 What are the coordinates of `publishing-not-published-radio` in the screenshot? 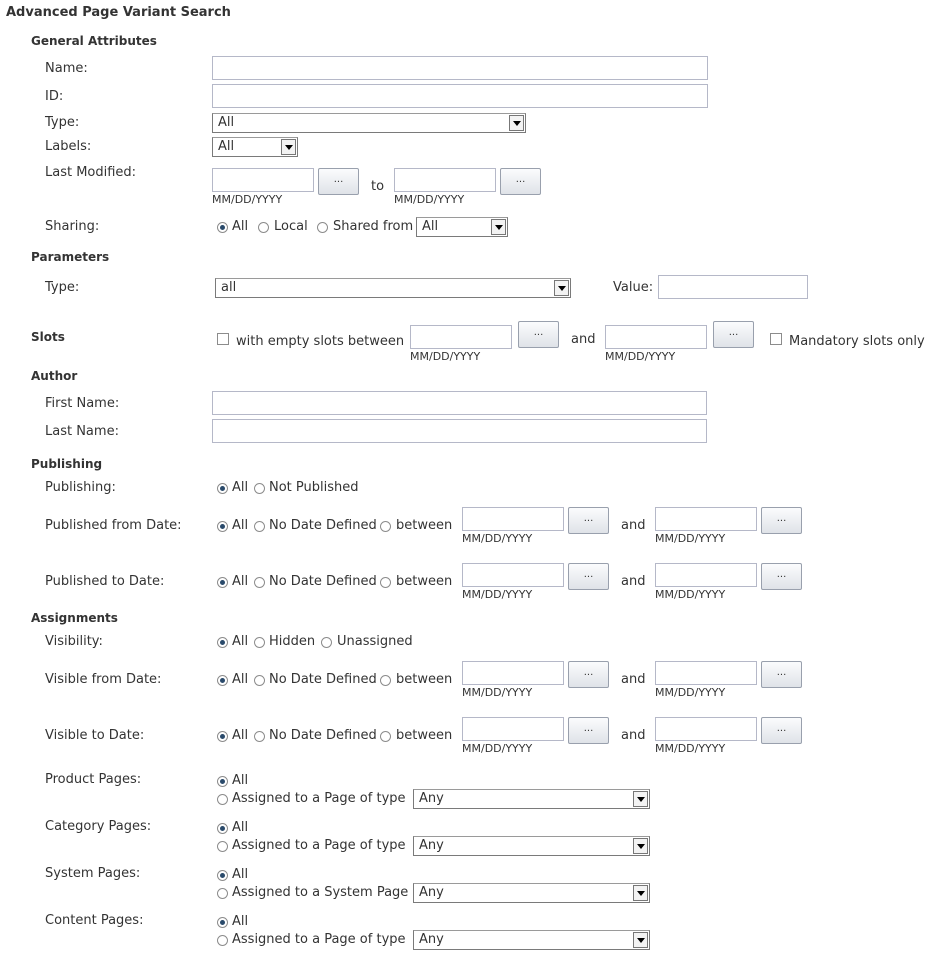 It's located at (259, 488).